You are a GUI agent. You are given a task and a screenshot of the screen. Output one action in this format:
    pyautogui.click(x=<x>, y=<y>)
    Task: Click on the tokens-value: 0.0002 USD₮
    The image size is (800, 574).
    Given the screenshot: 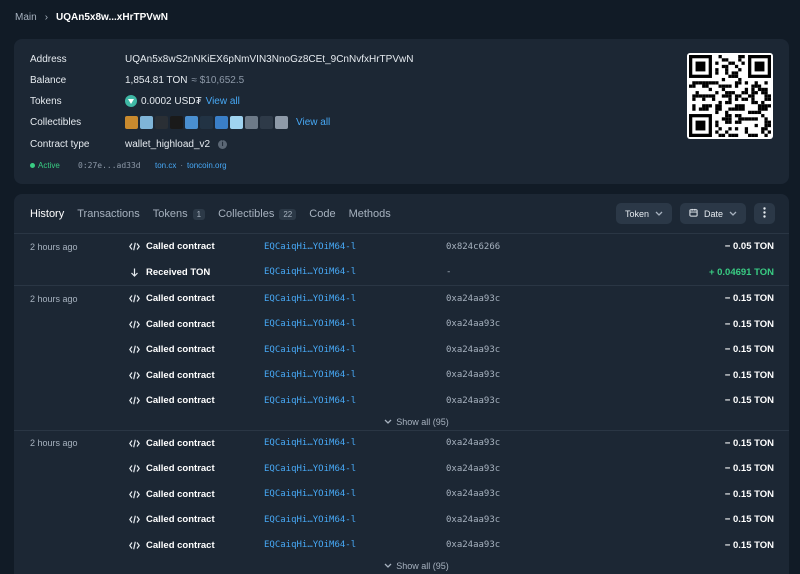 What is the action you would take?
    pyautogui.click(x=171, y=101)
    